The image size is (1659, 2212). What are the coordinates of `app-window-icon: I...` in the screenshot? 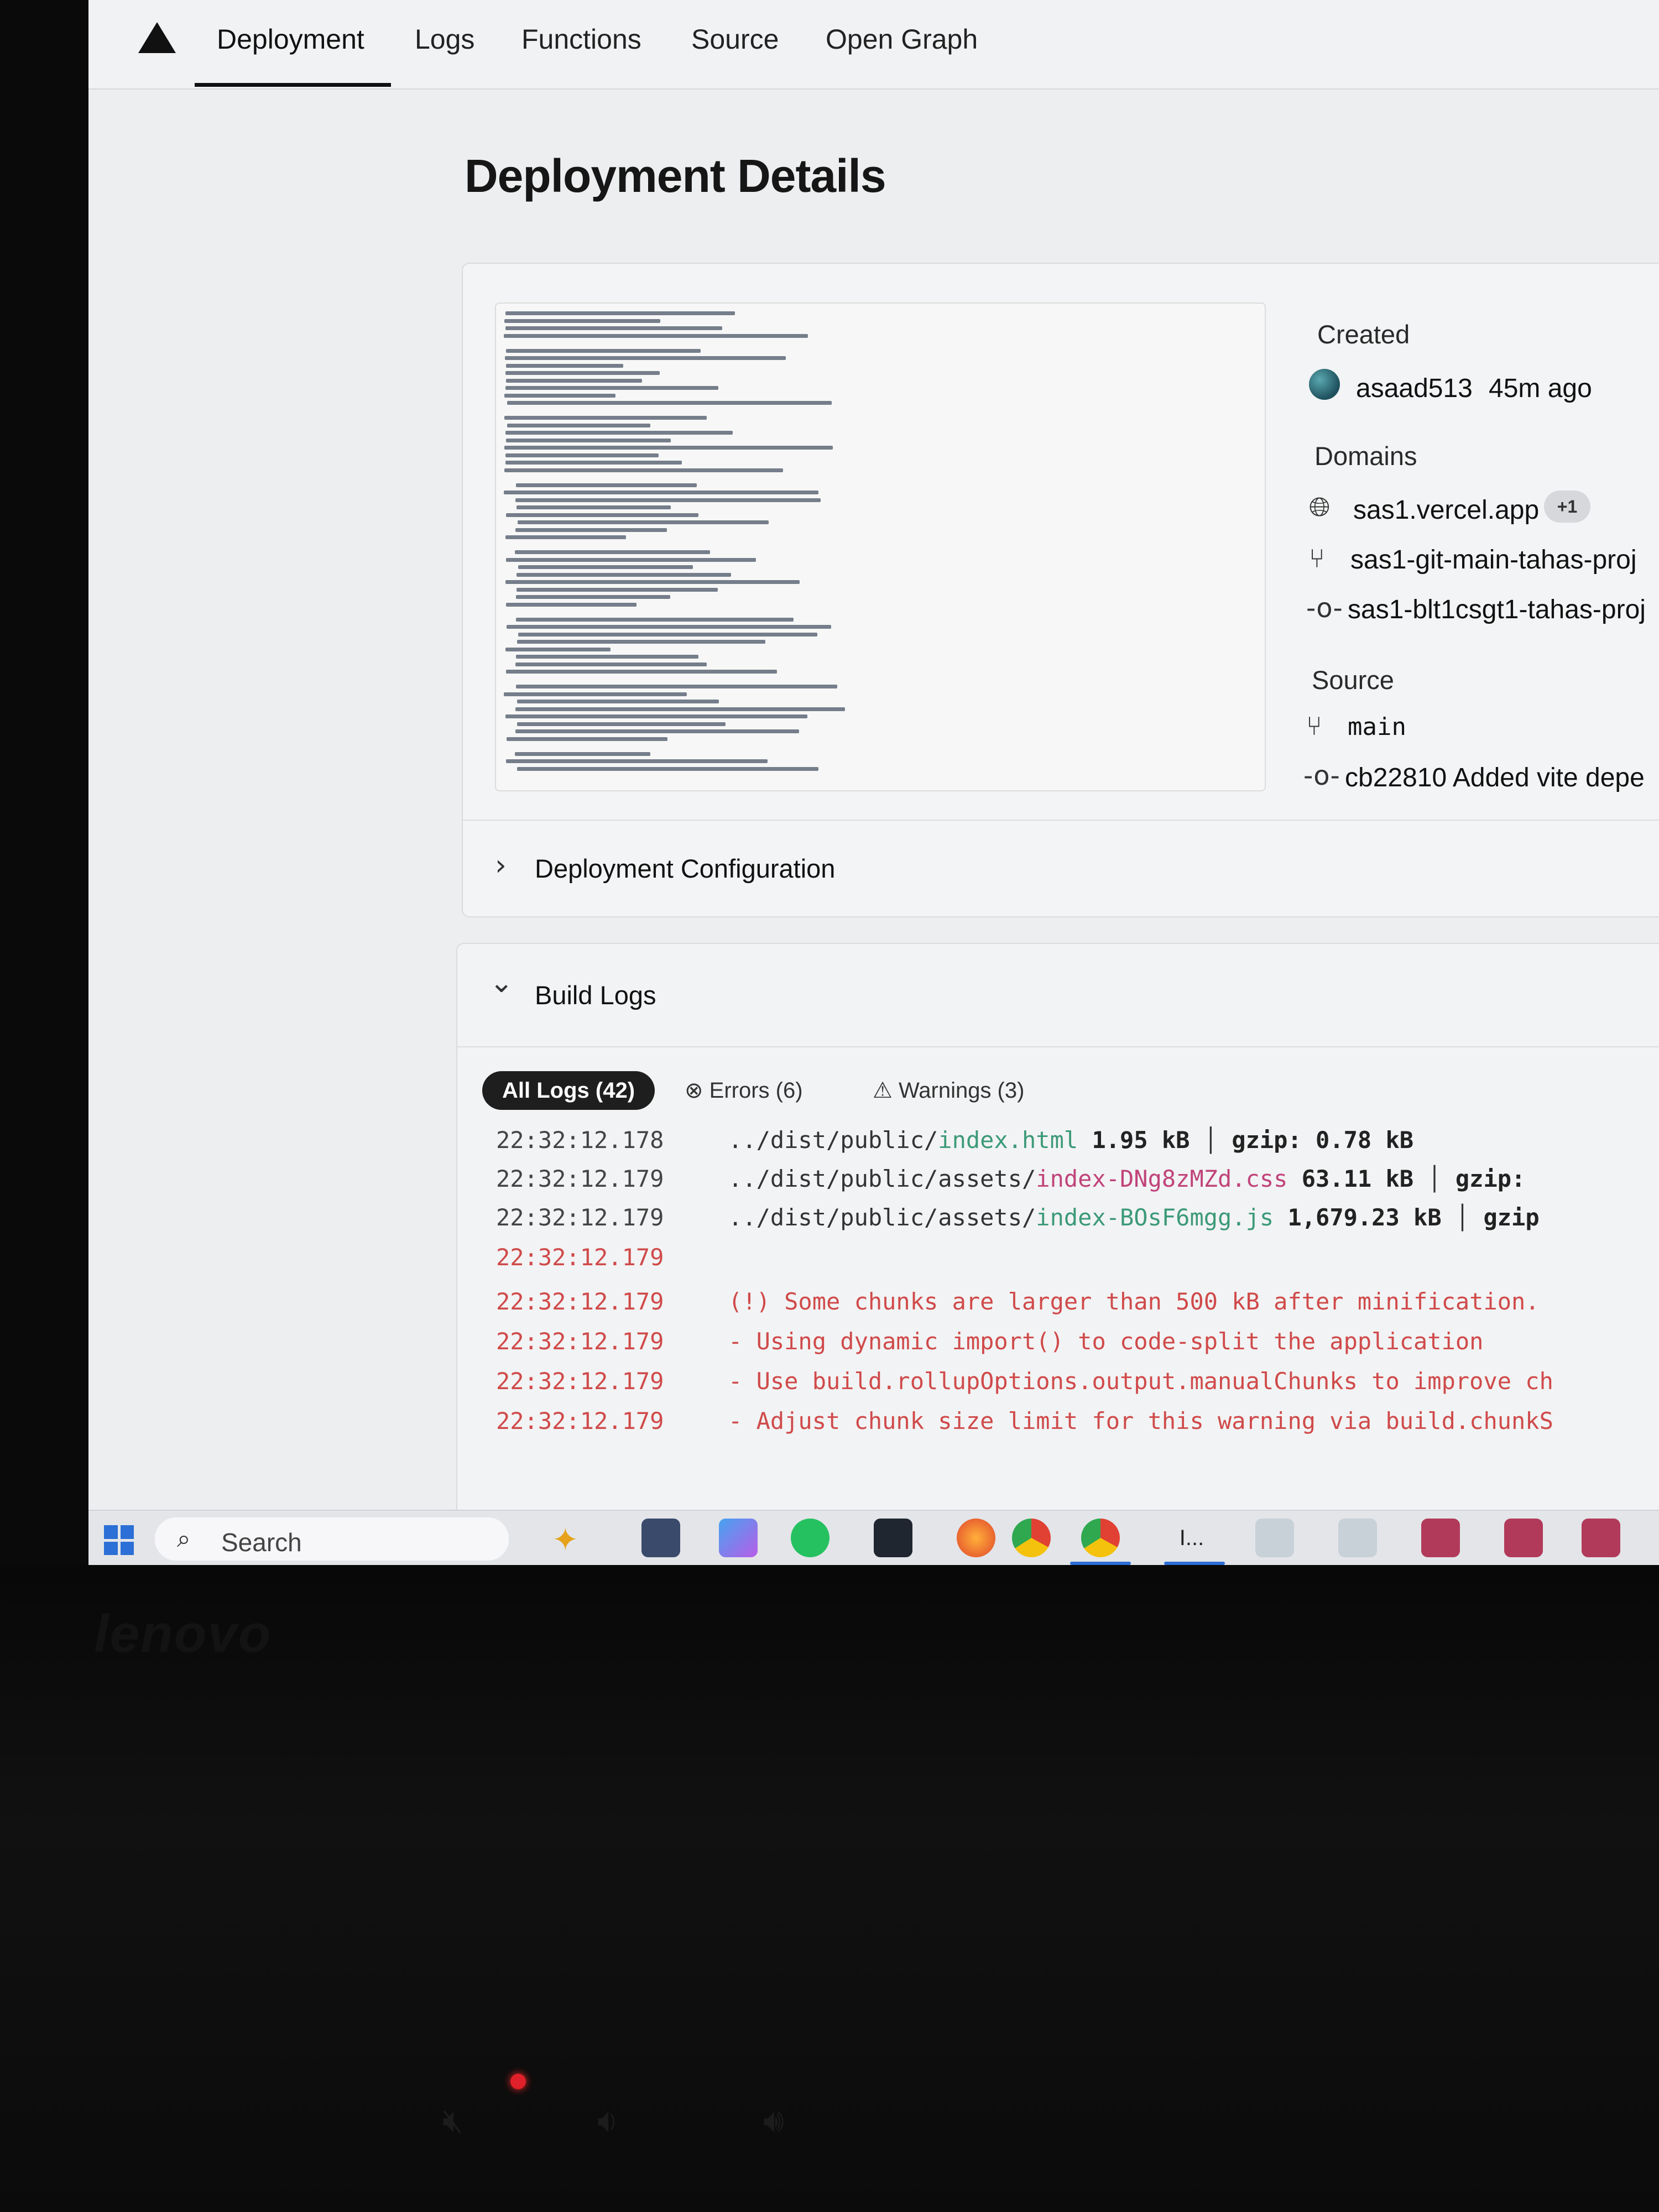 It's located at (1192, 1538).